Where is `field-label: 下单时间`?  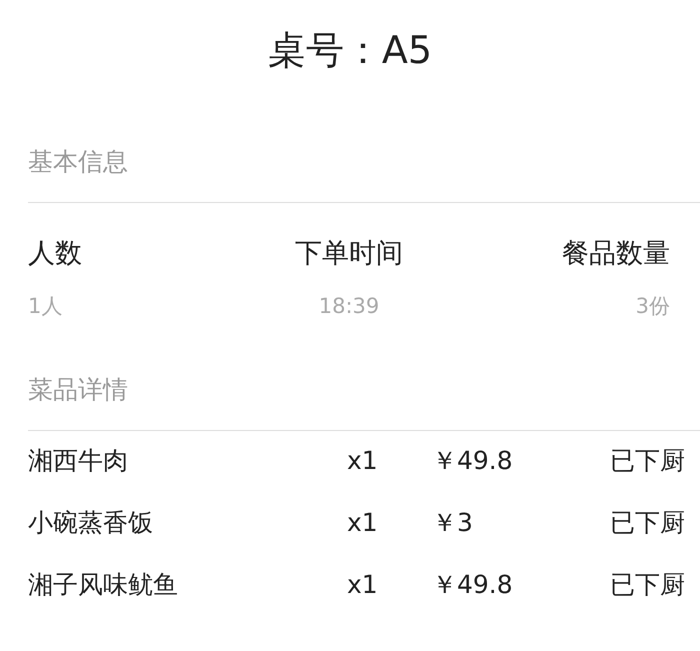
field-label: 下单时间 is located at coordinates (349, 254).